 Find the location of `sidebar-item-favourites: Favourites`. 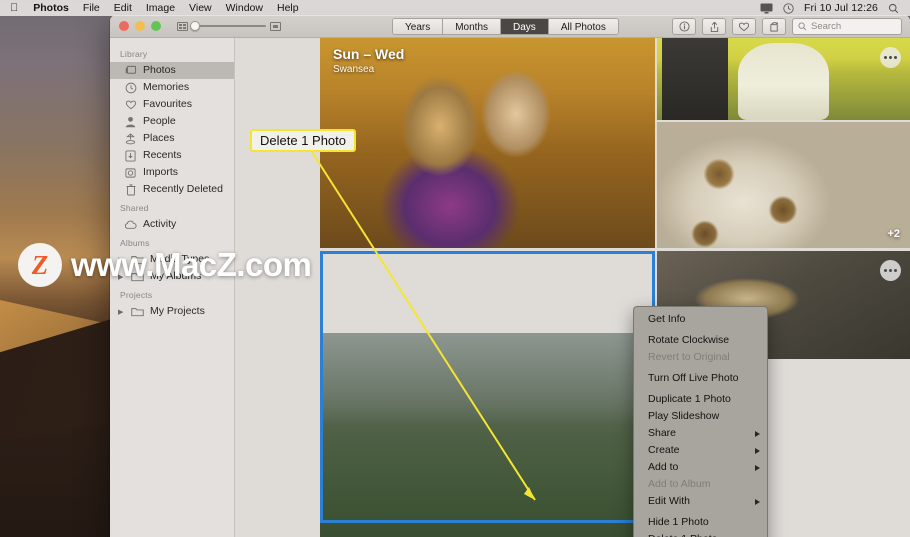

sidebar-item-favourites: Favourites is located at coordinates (172, 104).